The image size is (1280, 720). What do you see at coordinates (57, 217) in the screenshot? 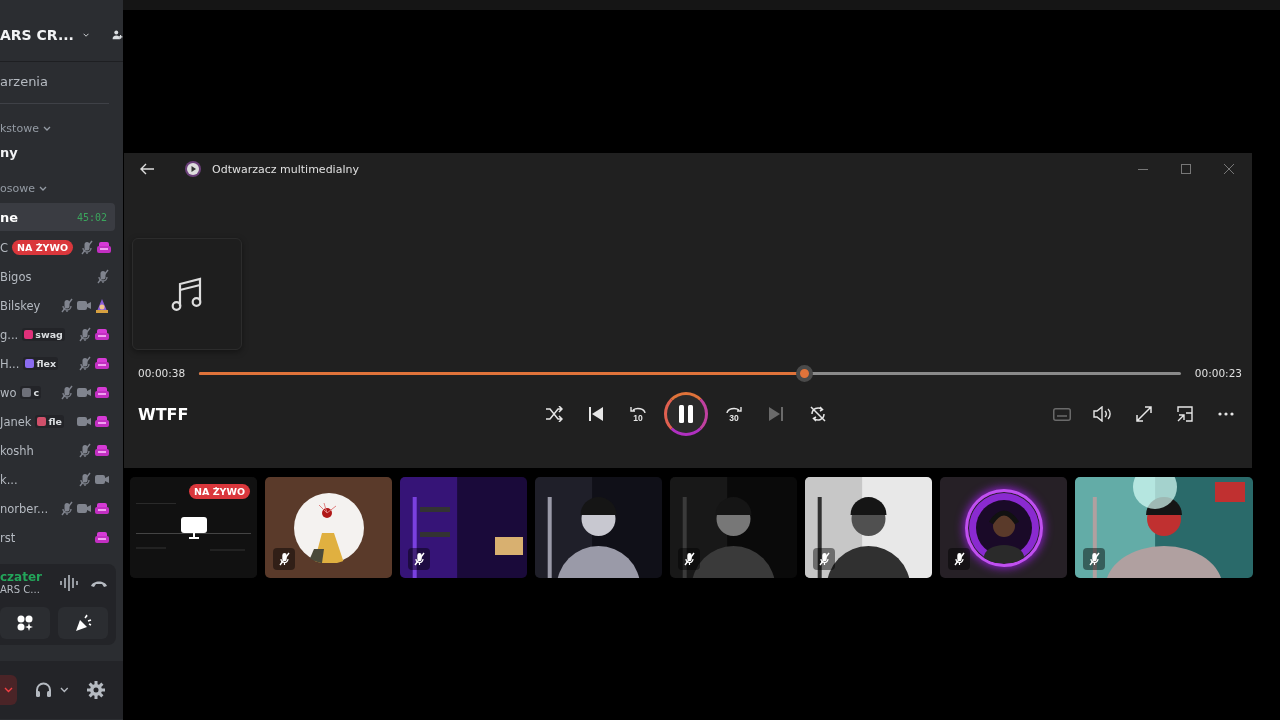
I see `voice-channel: ne 45:02` at bounding box center [57, 217].